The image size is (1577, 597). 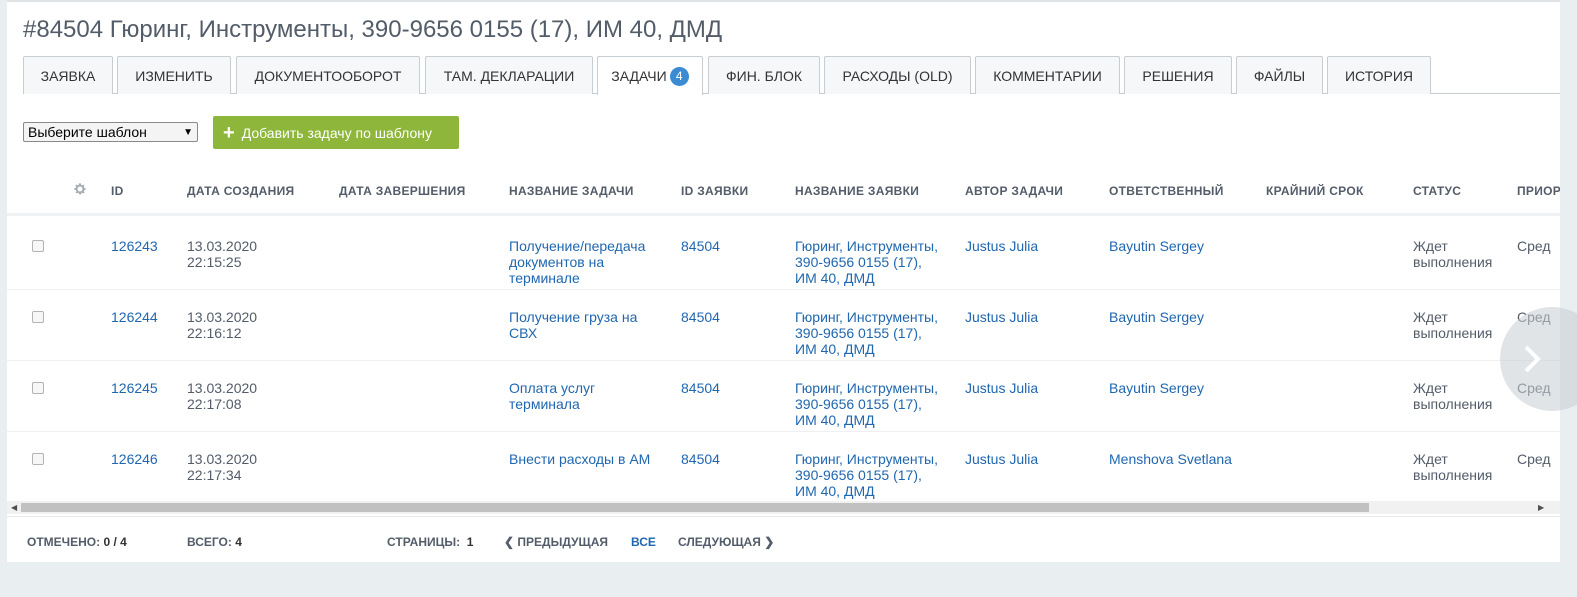 What do you see at coordinates (240, 191) in the screenshot?
I see `column-header-created: Дата создания` at bounding box center [240, 191].